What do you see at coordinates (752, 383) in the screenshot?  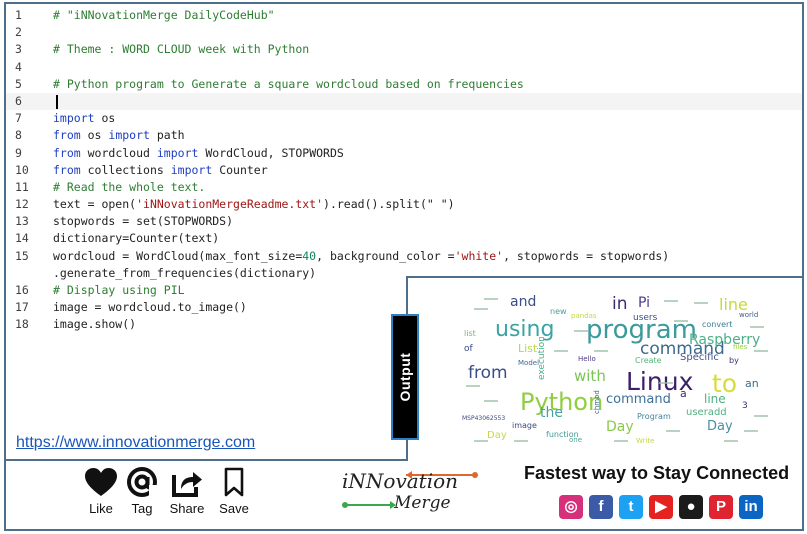 I see `wordcloud-word: an` at bounding box center [752, 383].